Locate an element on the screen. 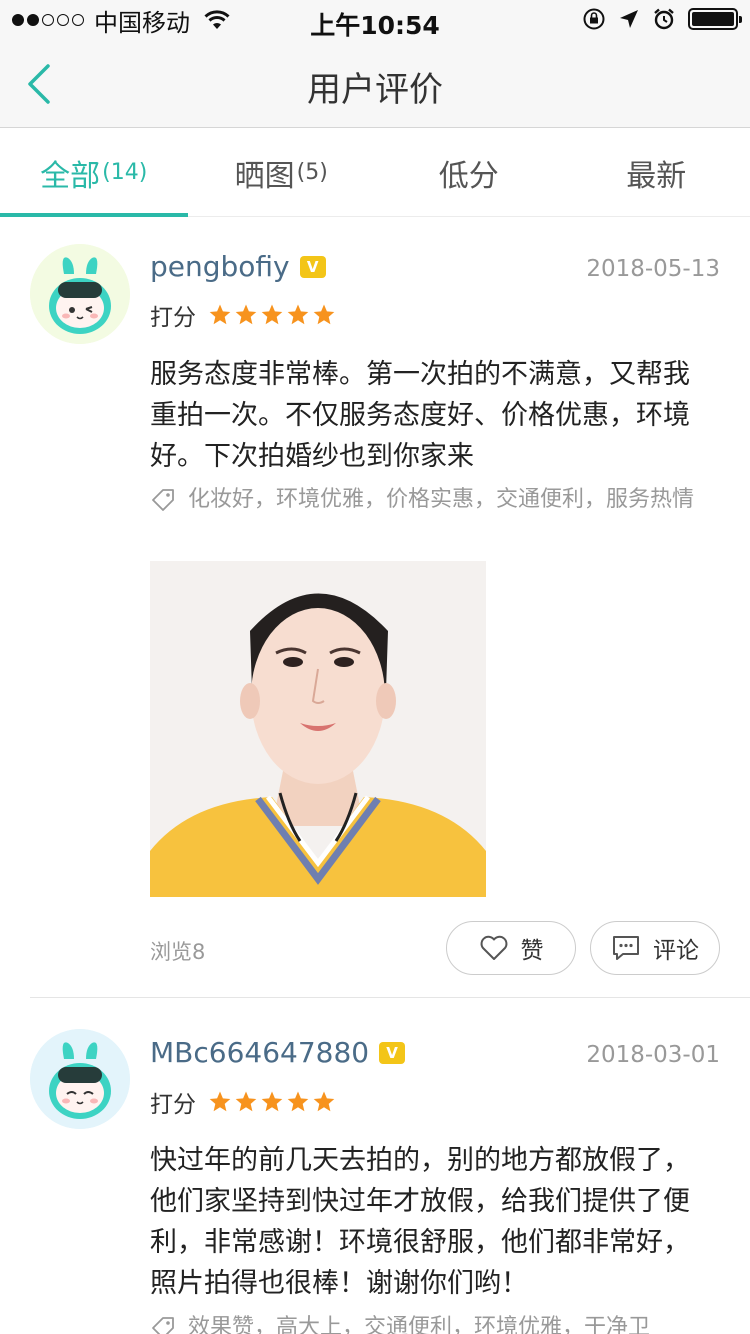 The width and height of the screenshot is (750, 1334). review-username: pengbofiy V is located at coordinates (238, 266).